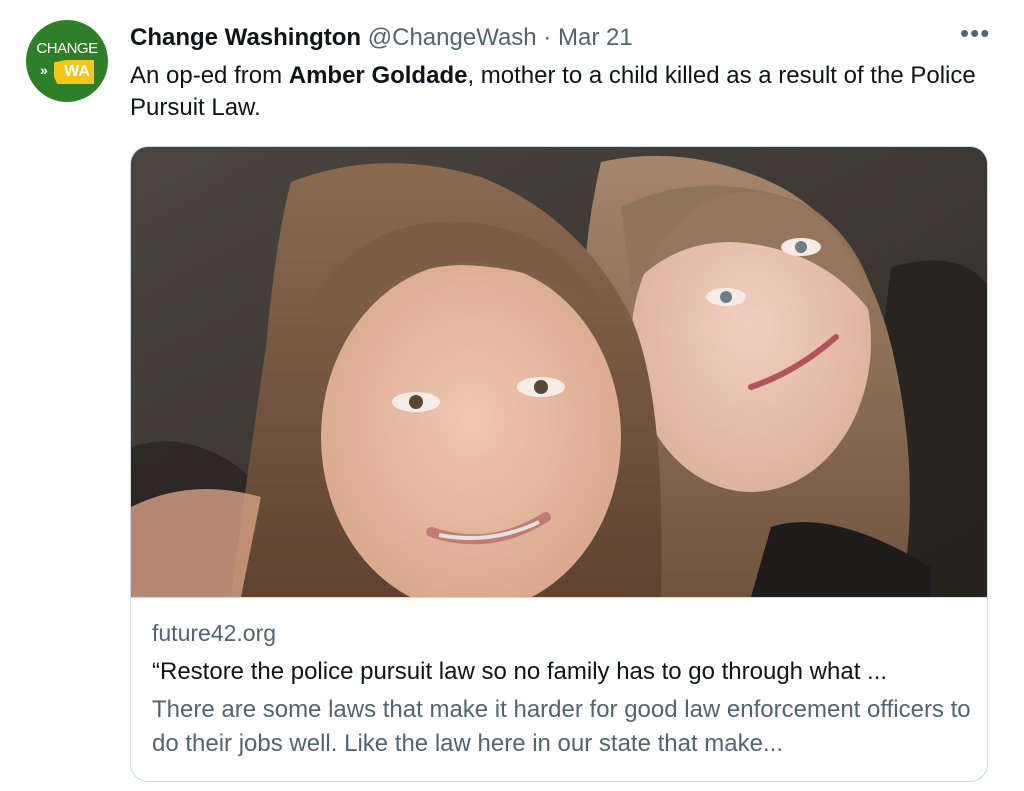  Describe the element at coordinates (67, 48) in the screenshot. I see `avatar-logo-text: CHANGE` at that location.